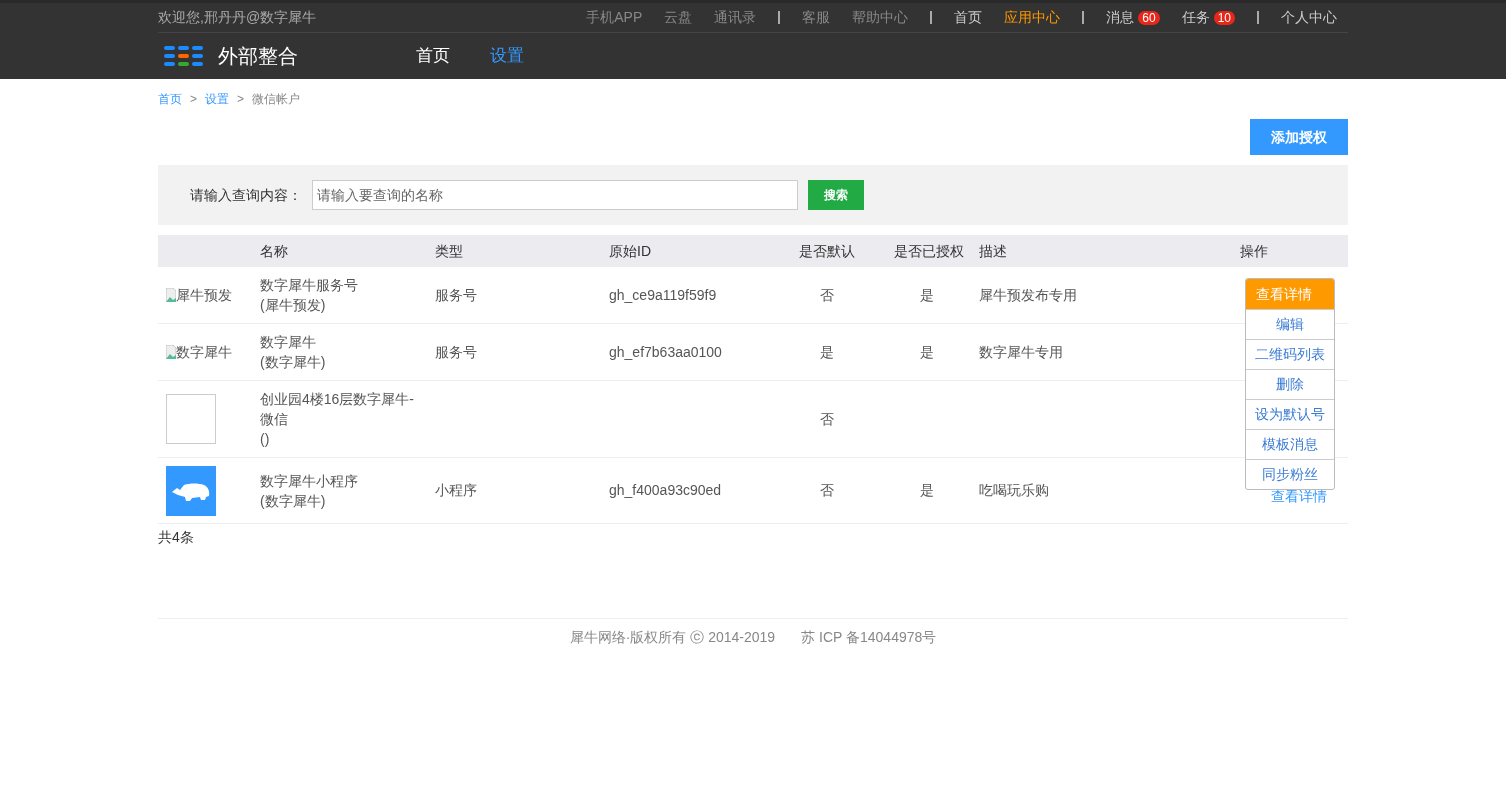  What do you see at coordinates (338, 409) in the screenshot?
I see `account-name: 创业园4楼16层数字犀牛-微信` at bounding box center [338, 409].